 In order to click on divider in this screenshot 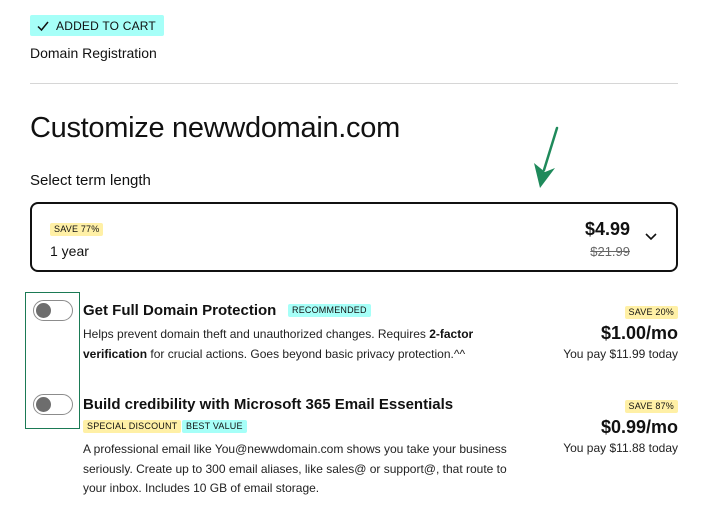, I will do `click(354, 83)`.